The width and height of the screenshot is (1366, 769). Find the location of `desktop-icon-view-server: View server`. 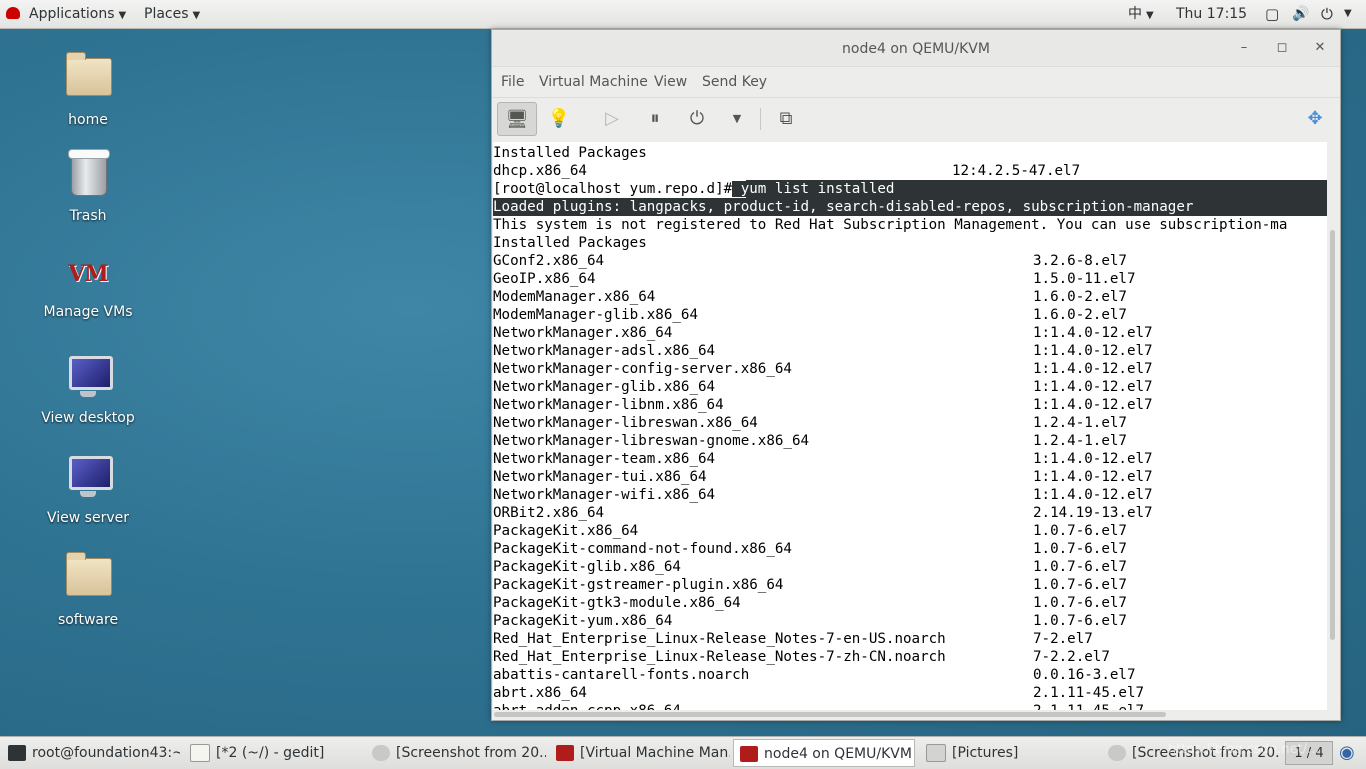

desktop-icon-view-server: View server is located at coordinates (88, 488).